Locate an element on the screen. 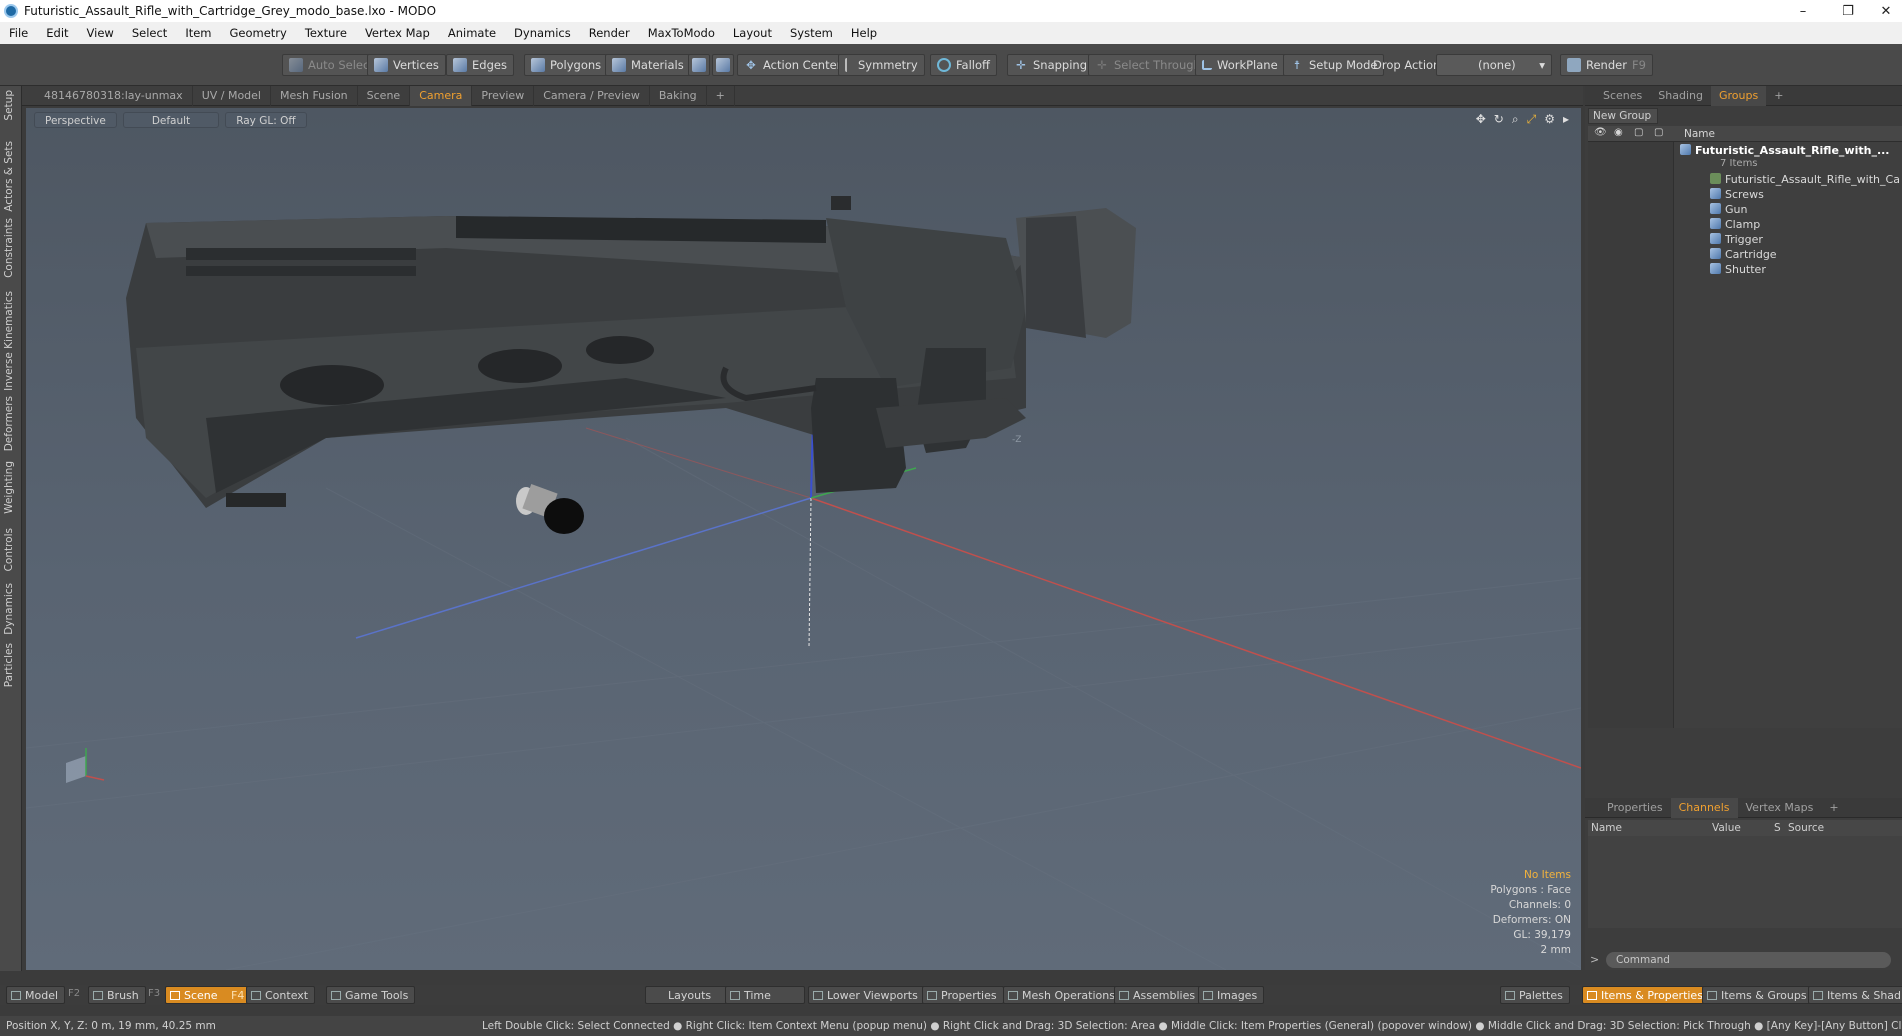 The image size is (1902, 1036). menu-layout: Layout is located at coordinates (752, 33).